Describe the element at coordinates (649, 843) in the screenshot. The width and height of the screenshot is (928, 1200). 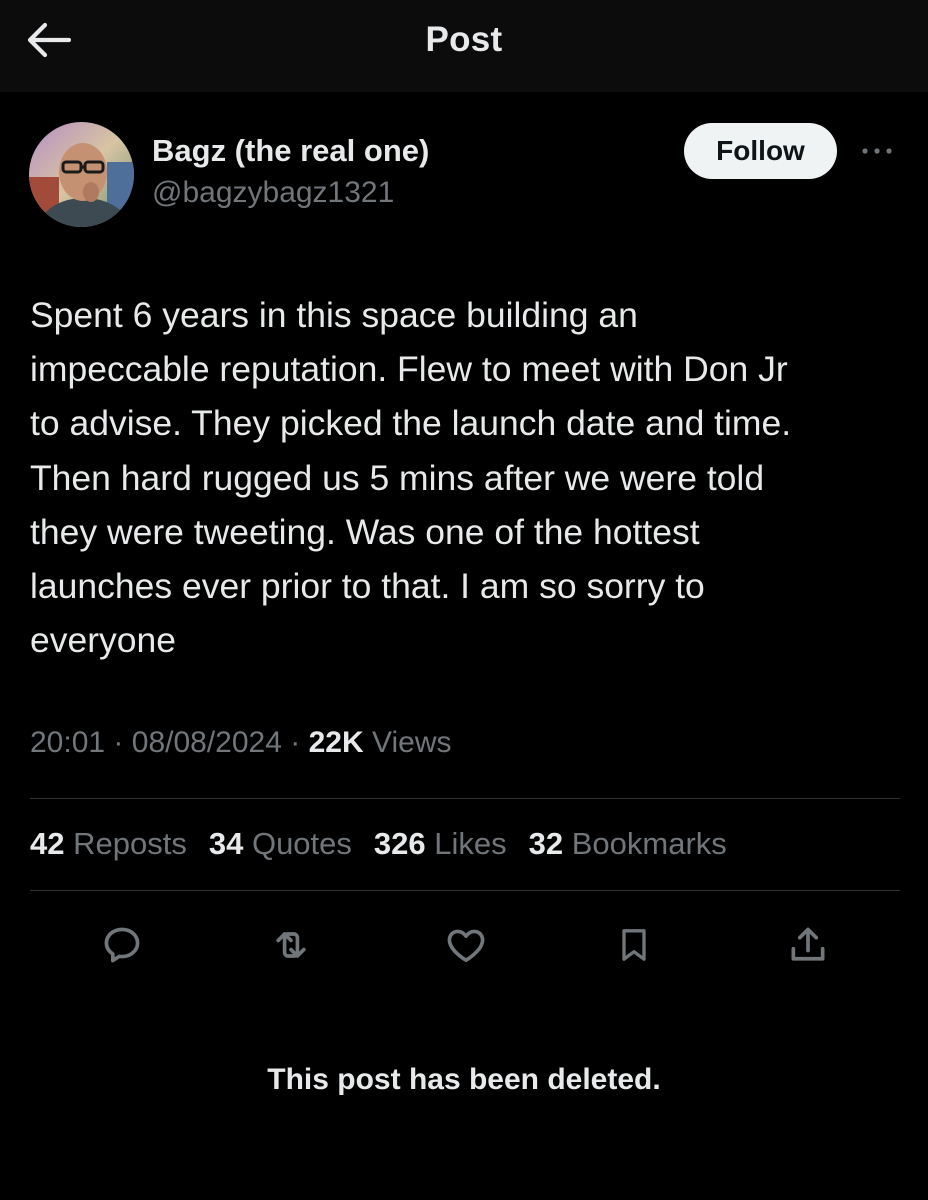
I see `bookmarks-label: Bookmarks` at that location.